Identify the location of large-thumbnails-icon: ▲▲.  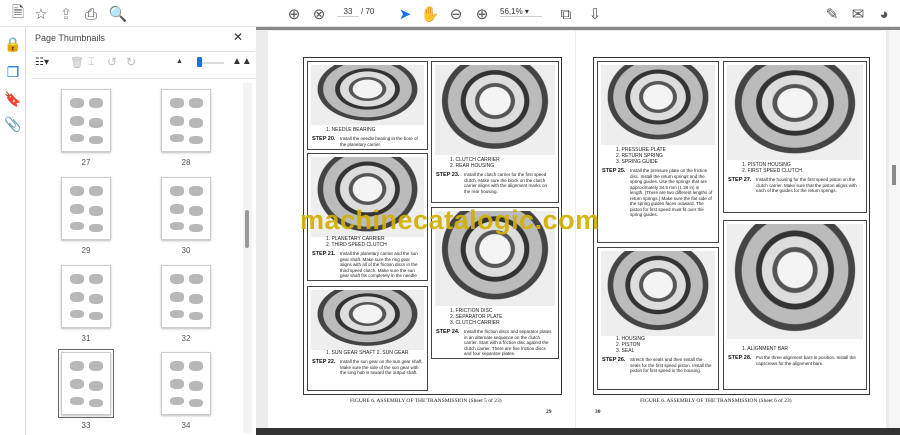
(242, 61).